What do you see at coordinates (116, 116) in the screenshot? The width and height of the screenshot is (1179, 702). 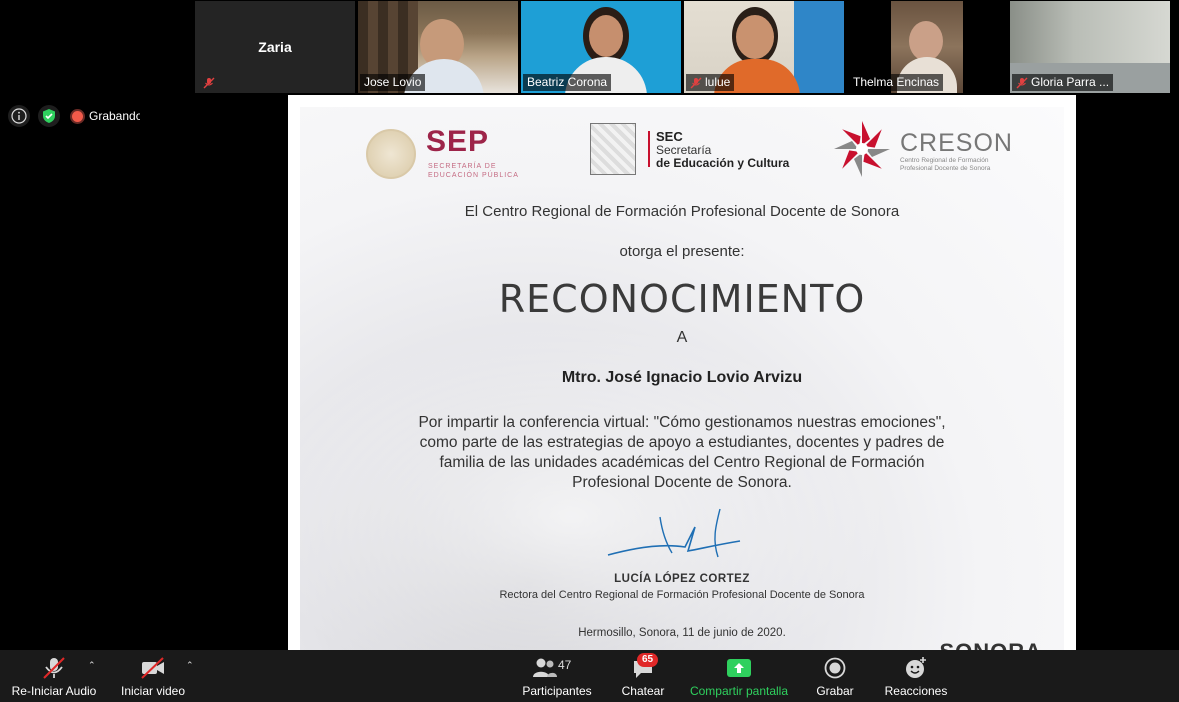 I see `recording-label: Grabando` at bounding box center [116, 116].